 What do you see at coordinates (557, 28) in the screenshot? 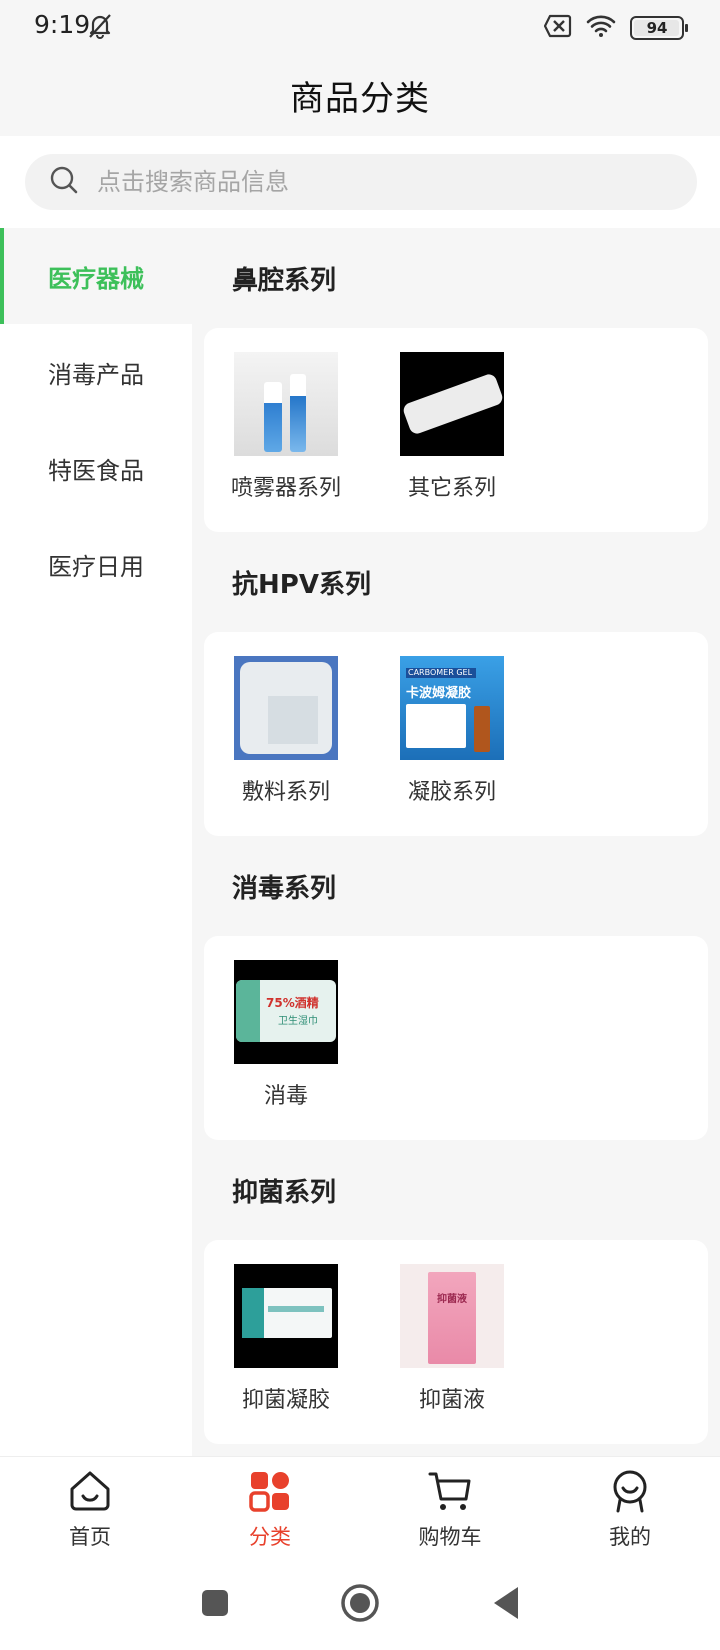
I see `sim-off-icon` at bounding box center [557, 28].